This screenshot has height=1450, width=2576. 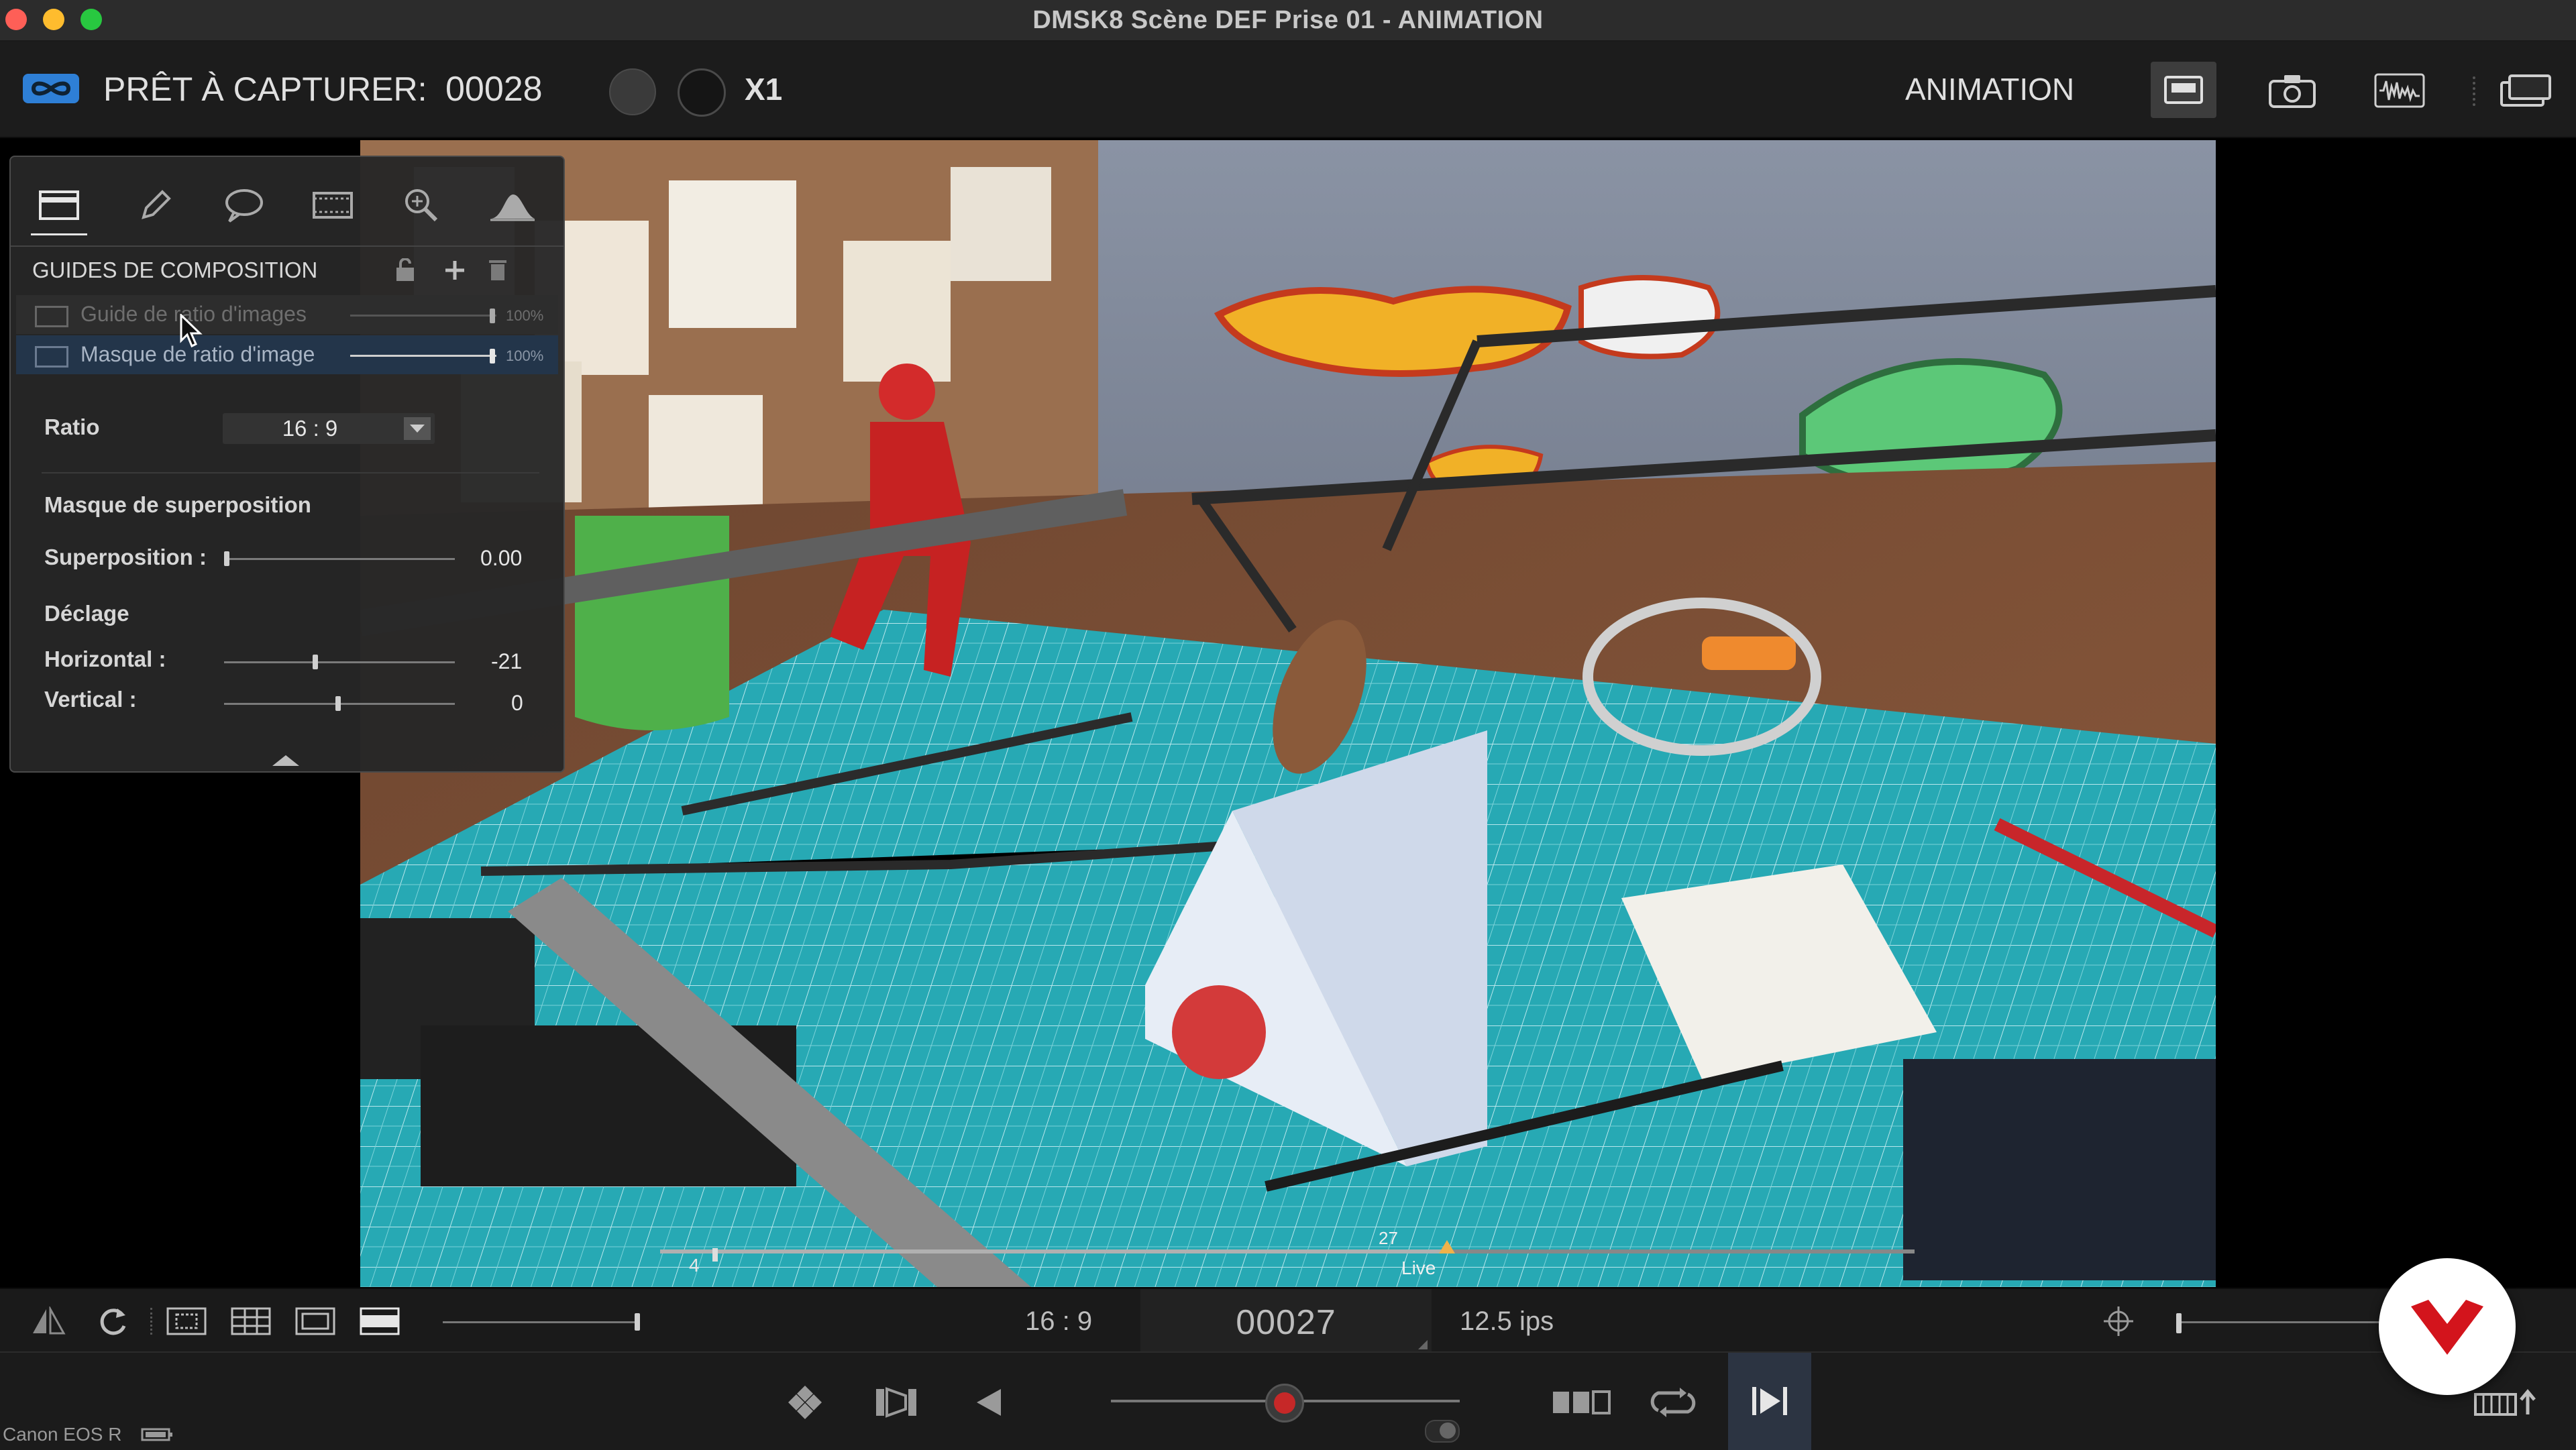 What do you see at coordinates (72, 426) in the screenshot?
I see `ratio-label: Ratio` at bounding box center [72, 426].